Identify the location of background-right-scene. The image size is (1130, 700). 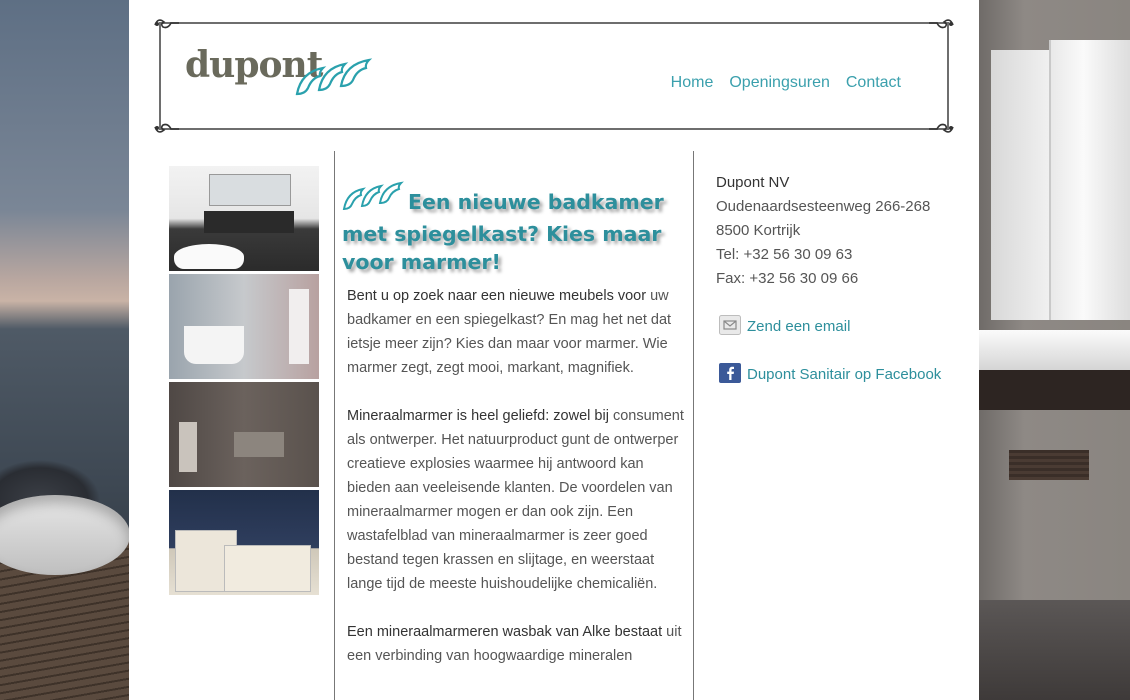
(1054, 350).